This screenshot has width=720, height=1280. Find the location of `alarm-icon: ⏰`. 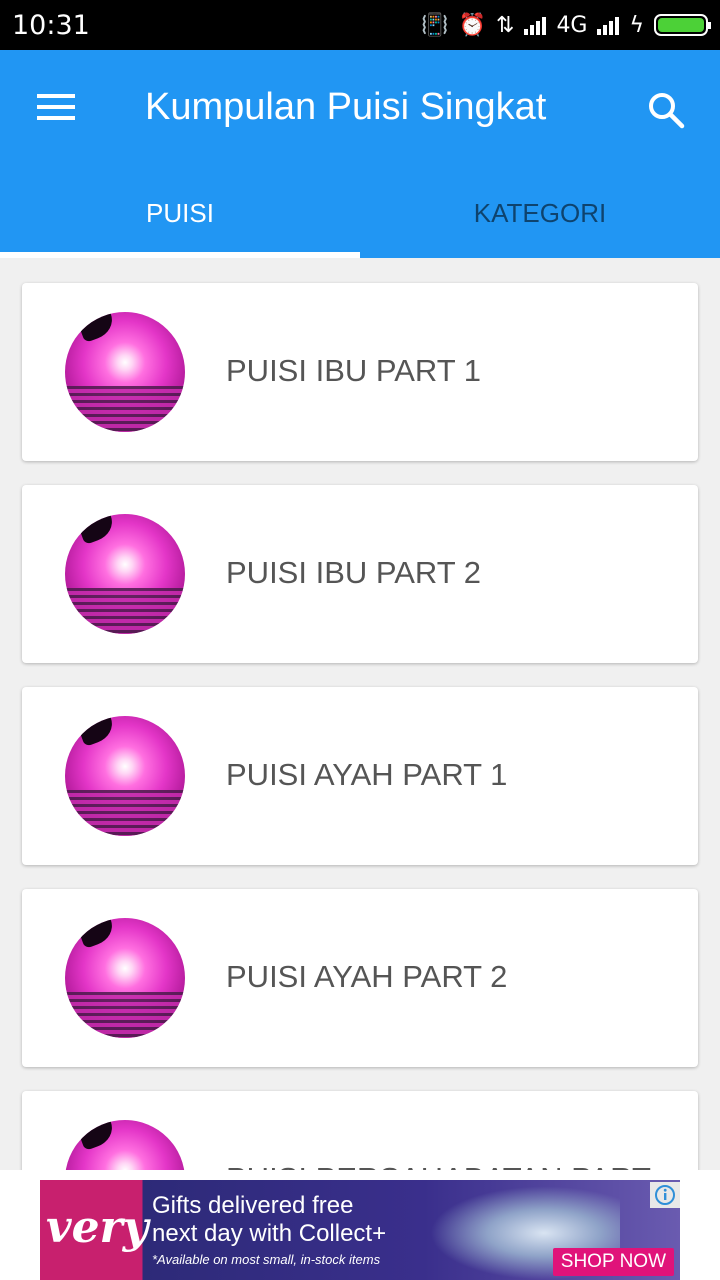

alarm-icon: ⏰ is located at coordinates (472, 25).